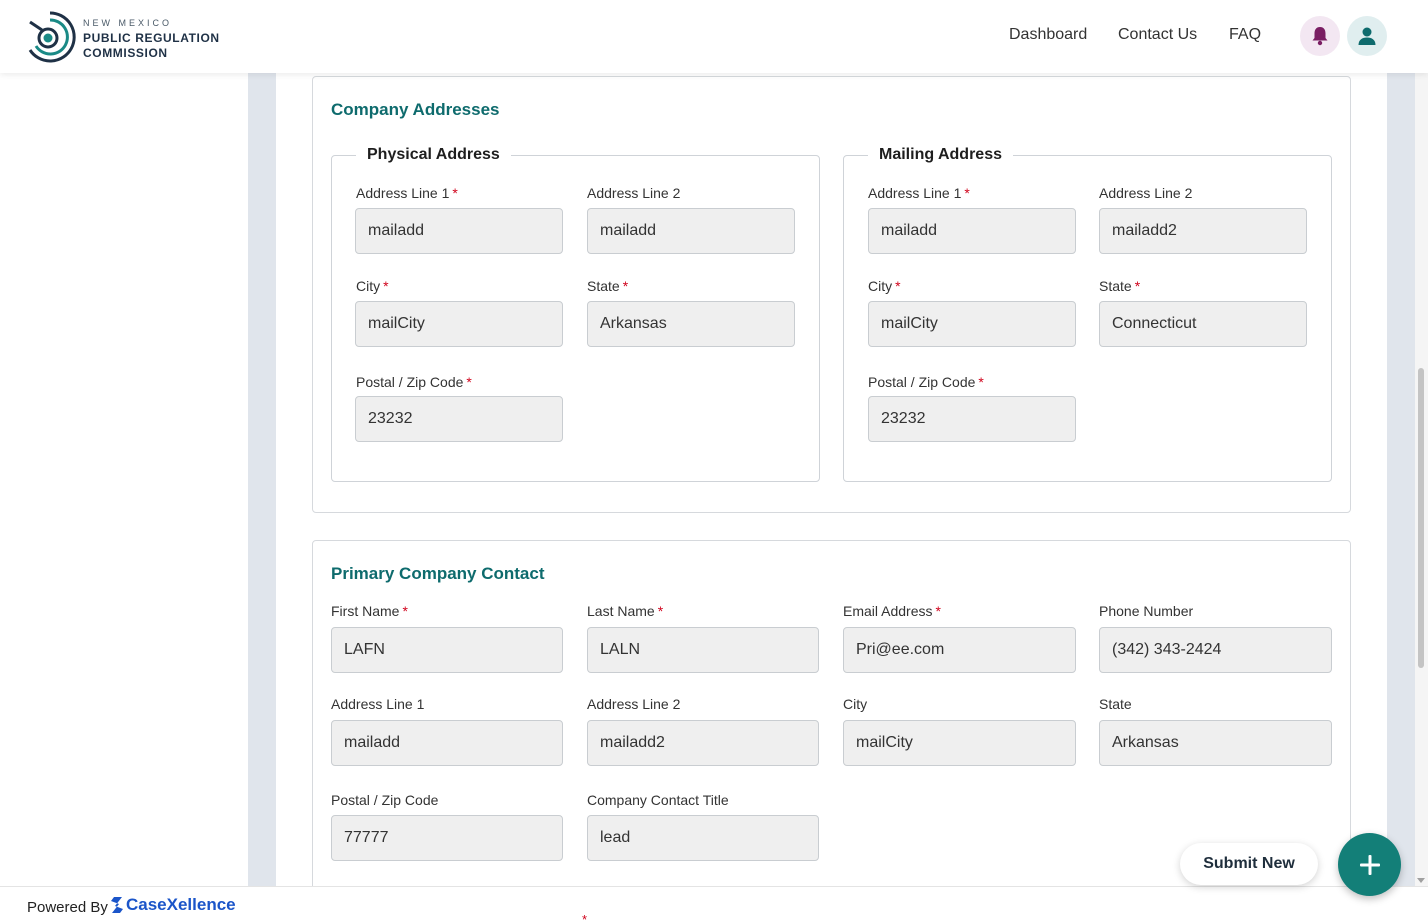 Image resolution: width=1428 pixels, height=923 pixels. Describe the element at coordinates (1115, 704) in the screenshot. I see `contact-state-label: State` at that location.